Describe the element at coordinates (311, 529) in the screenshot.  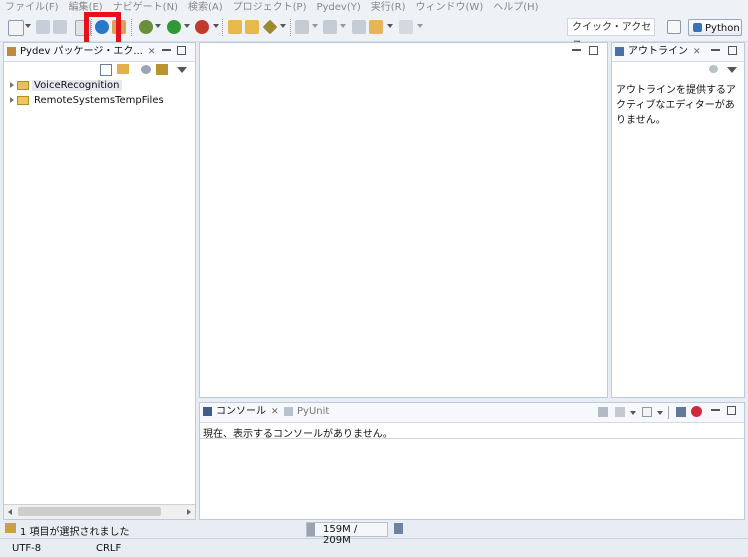
I see `heap-usage-bar` at that location.